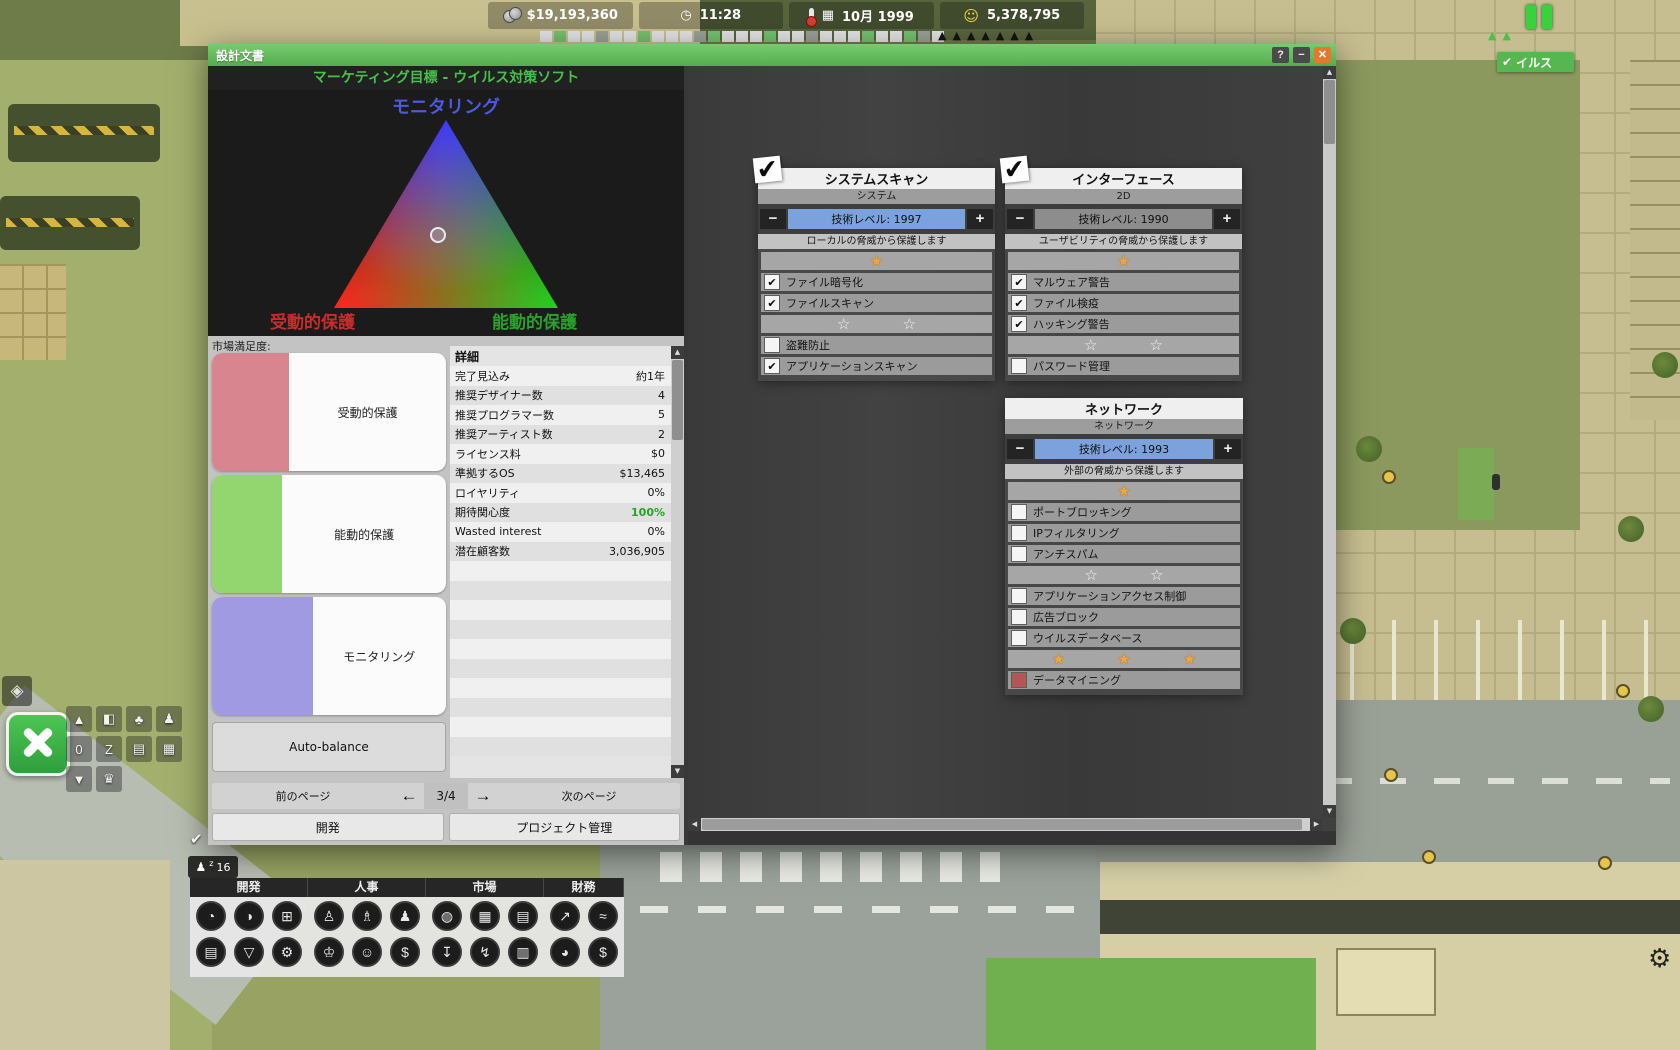  I want to click on virus-product-tag: ✔ イルス, so click(1535, 62).